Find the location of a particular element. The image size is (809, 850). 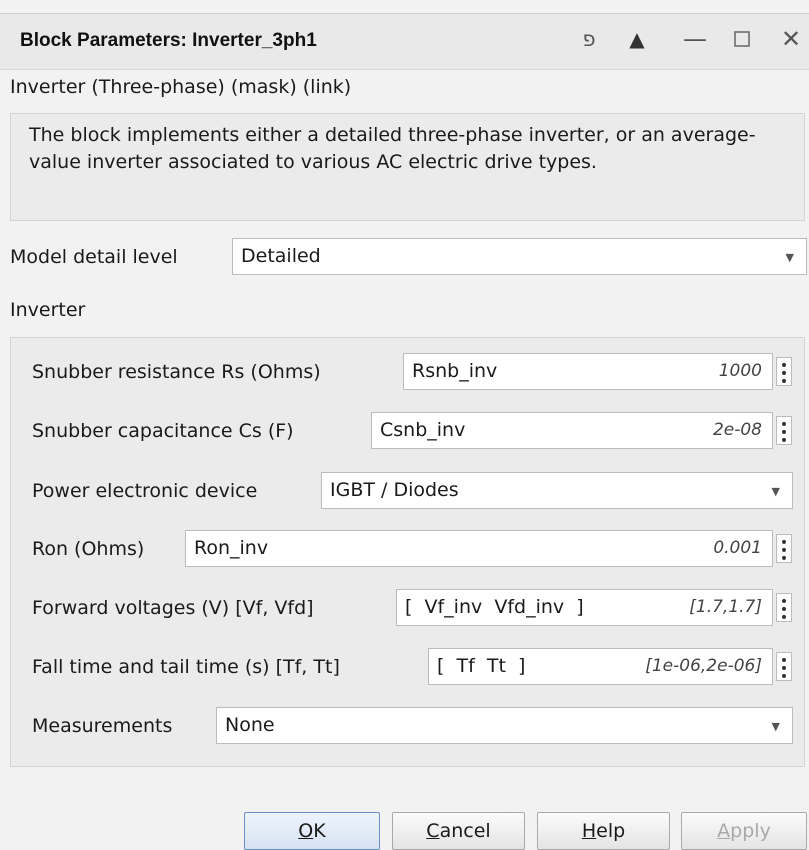

tf-value: [ Tf Tt ] is located at coordinates (481, 666).